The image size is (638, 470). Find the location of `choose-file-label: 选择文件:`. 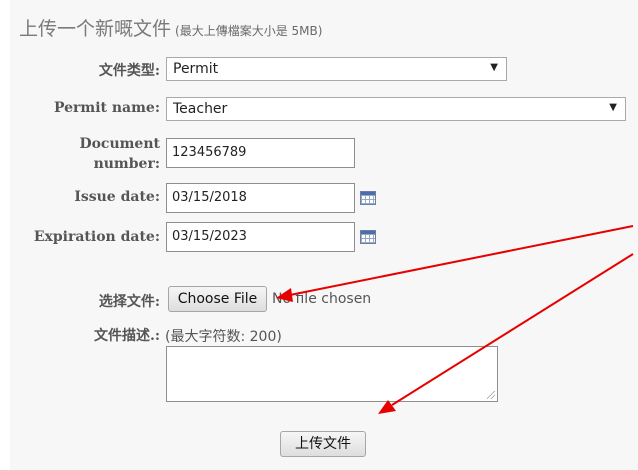

choose-file-label: 选择文件: is located at coordinates (129, 302).